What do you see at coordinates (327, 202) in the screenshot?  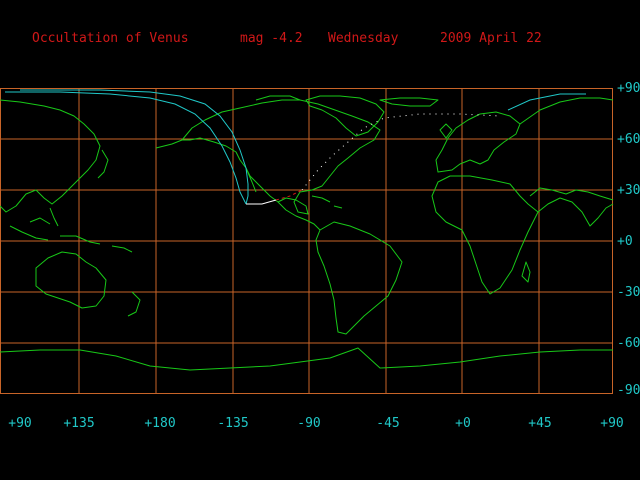 I see `coast-caribbean` at bounding box center [327, 202].